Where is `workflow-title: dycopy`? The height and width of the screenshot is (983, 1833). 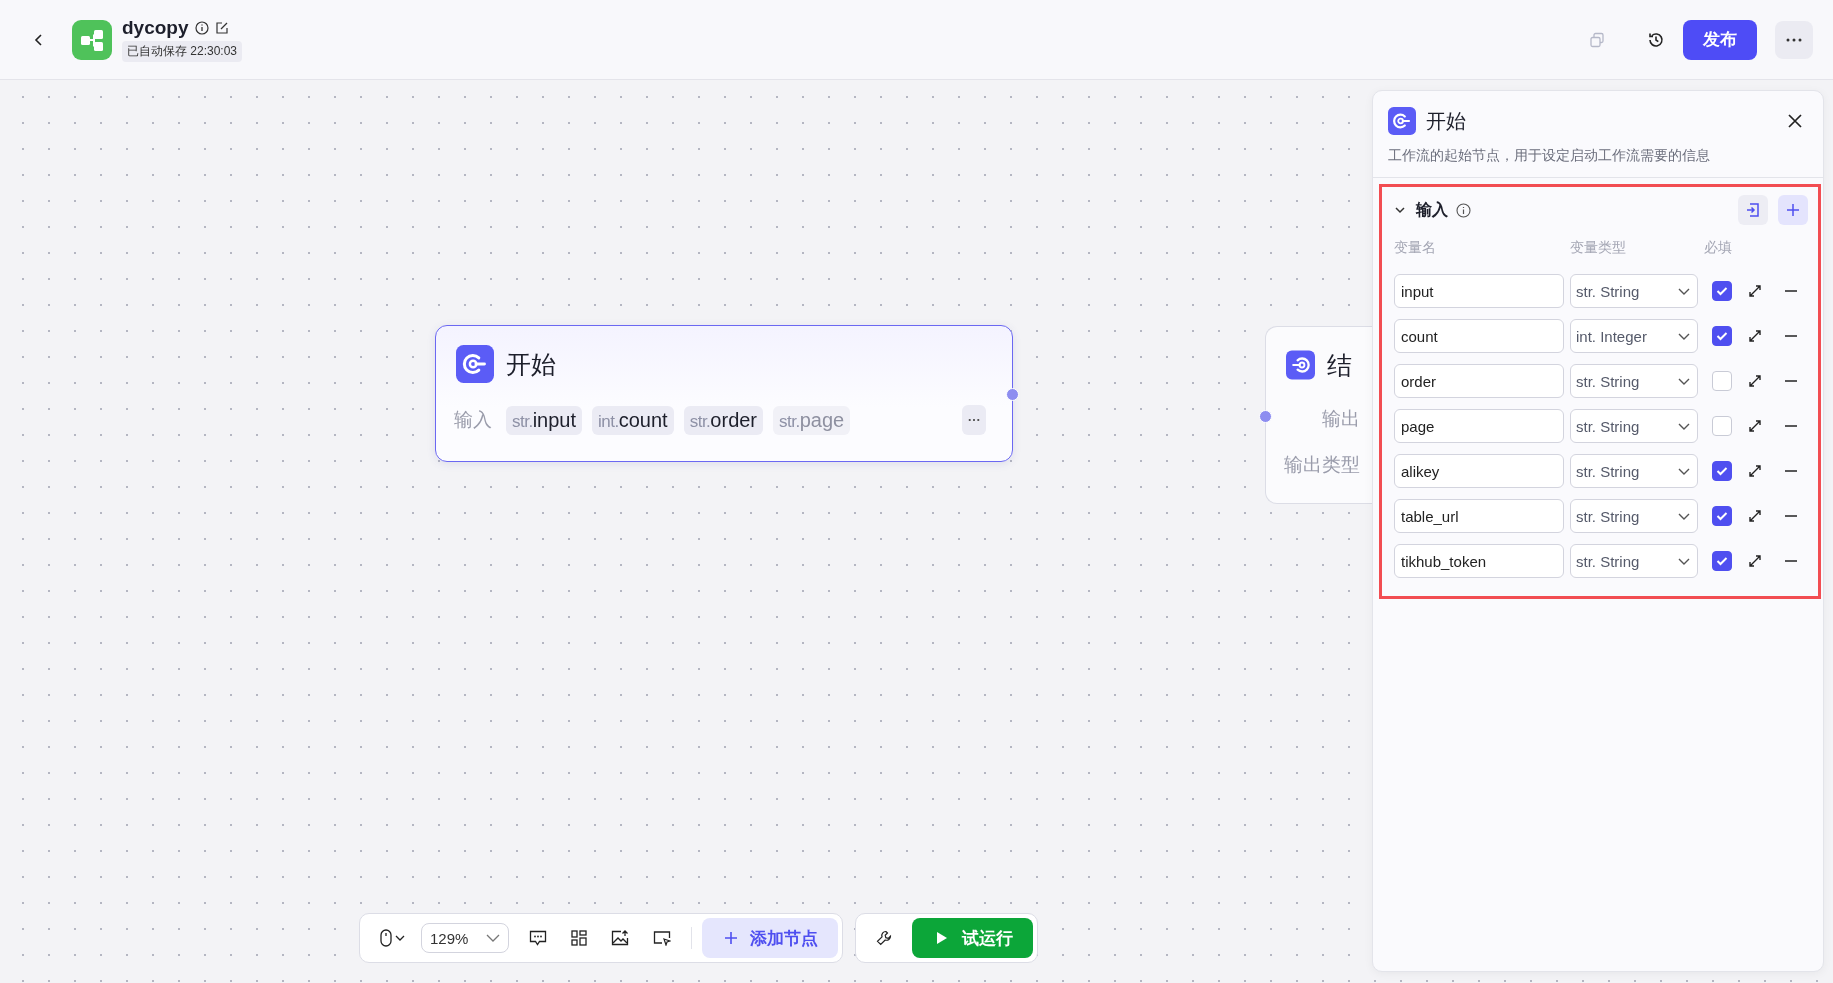
workflow-title: dycopy is located at coordinates (155, 28).